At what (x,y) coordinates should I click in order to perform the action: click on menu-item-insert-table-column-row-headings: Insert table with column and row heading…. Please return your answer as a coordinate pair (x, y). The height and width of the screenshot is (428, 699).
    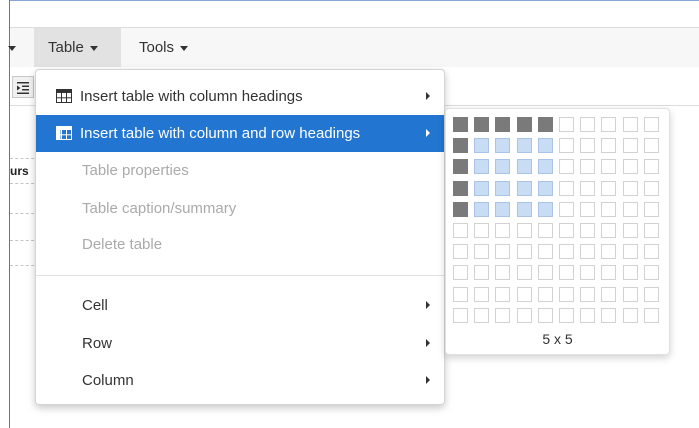
    Looking at the image, I should click on (240, 133).